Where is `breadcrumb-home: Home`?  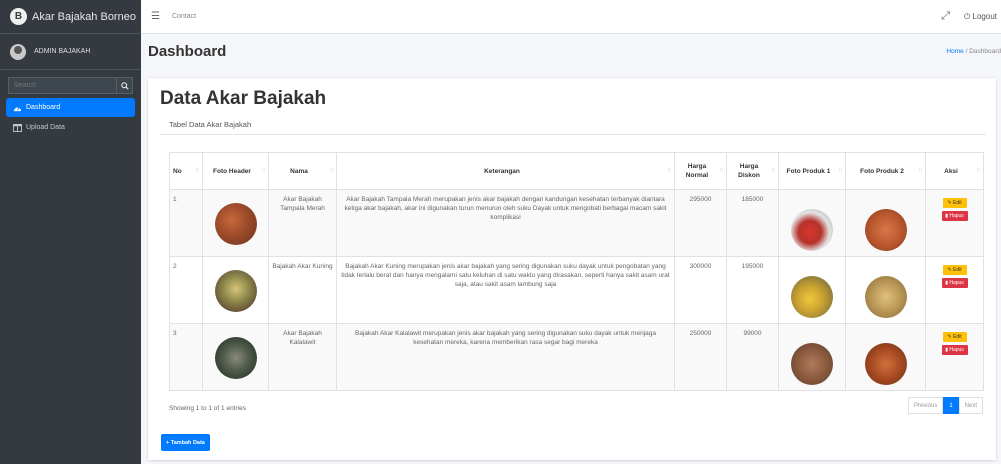 breadcrumb-home: Home is located at coordinates (954, 51).